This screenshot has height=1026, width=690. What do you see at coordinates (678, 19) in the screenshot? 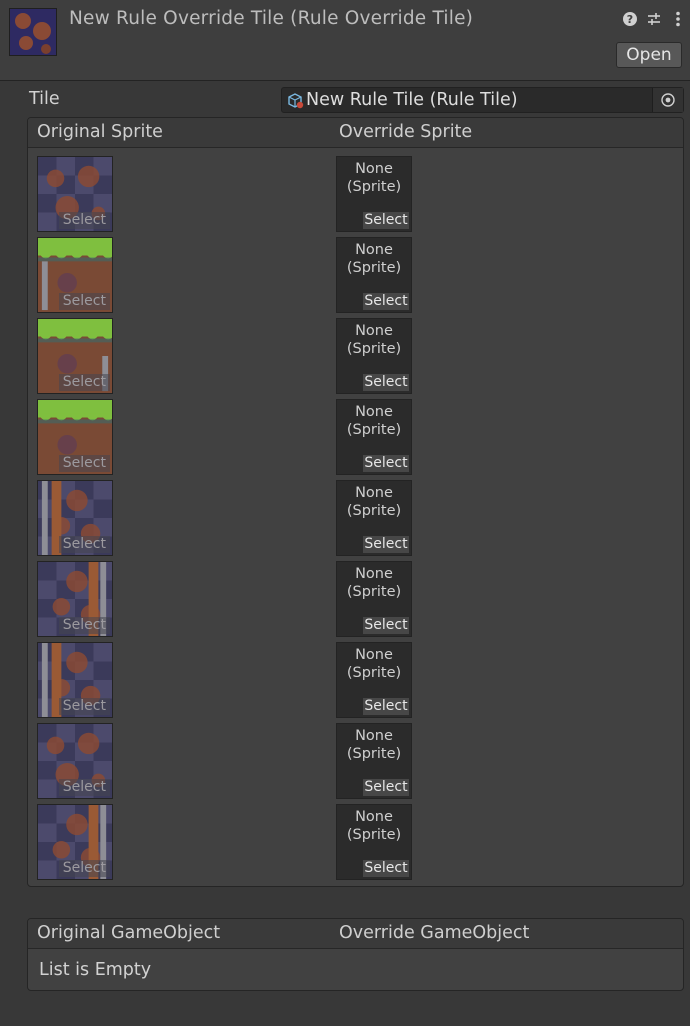
I see `kebab-menu-icon` at bounding box center [678, 19].